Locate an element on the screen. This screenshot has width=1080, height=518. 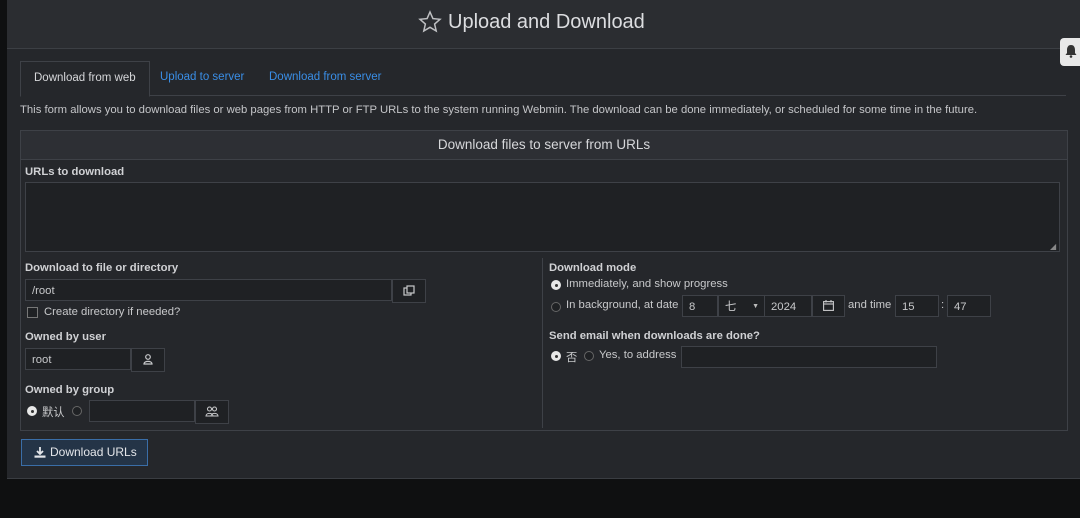
user-icon is located at coordinates (148, 359).